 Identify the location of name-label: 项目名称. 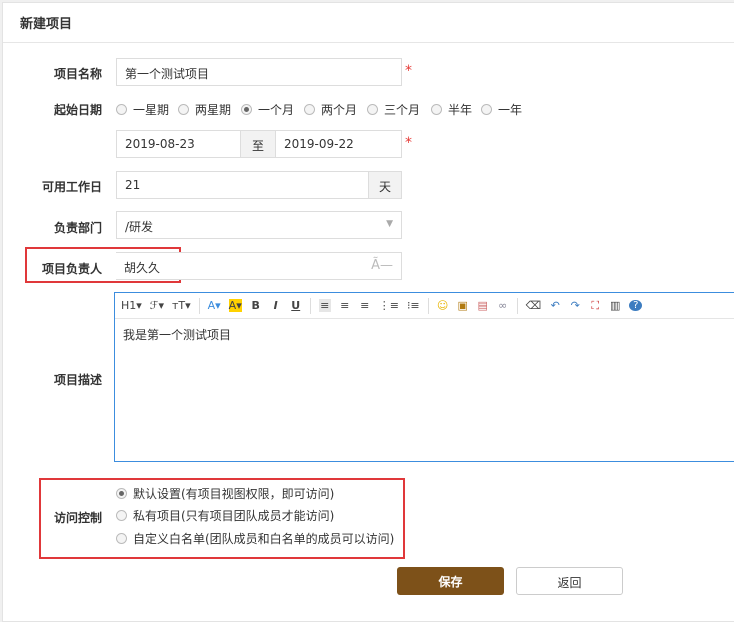
(77, 74).